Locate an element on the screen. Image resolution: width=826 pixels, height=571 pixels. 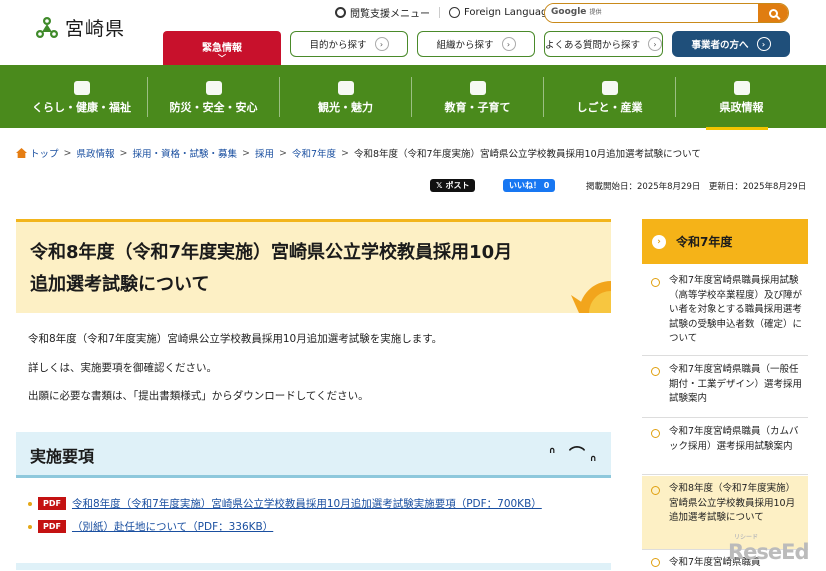
org-search-button: 組織から探す › is located at coordinates (476, 44).